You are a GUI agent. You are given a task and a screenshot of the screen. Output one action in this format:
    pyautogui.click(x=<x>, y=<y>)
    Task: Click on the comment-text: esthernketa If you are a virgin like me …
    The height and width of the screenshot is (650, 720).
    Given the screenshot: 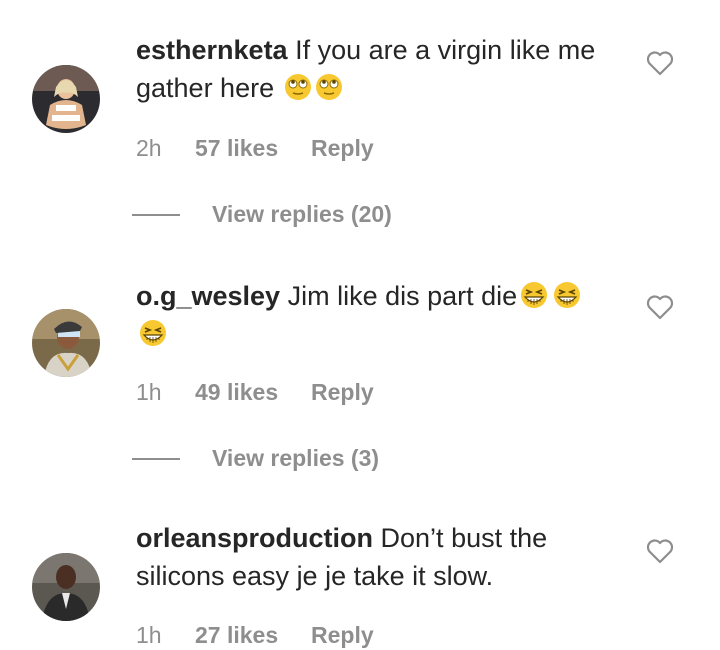 What is the action you would take?
    pyautogui.click(x=376, y=69)
    